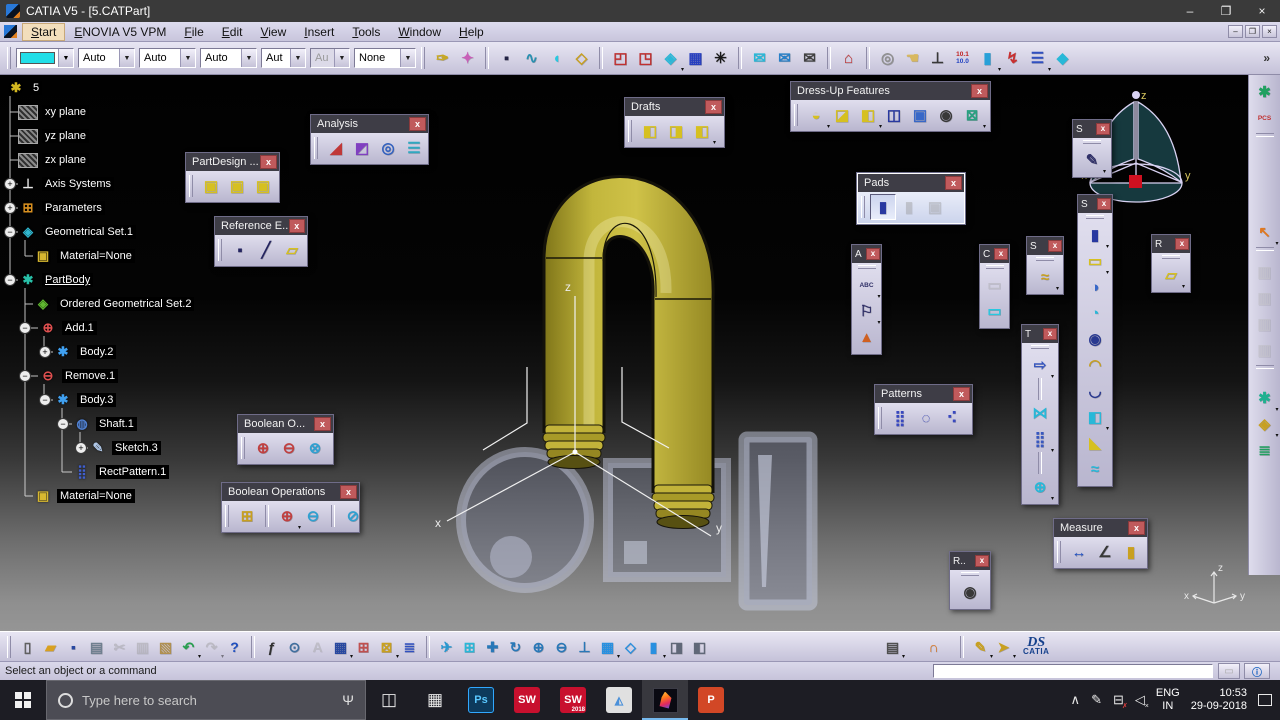  Describe the element at coordinates (84, 496) in the screenshot. I see `tree-node-material: ▣ Material=None` at that location.